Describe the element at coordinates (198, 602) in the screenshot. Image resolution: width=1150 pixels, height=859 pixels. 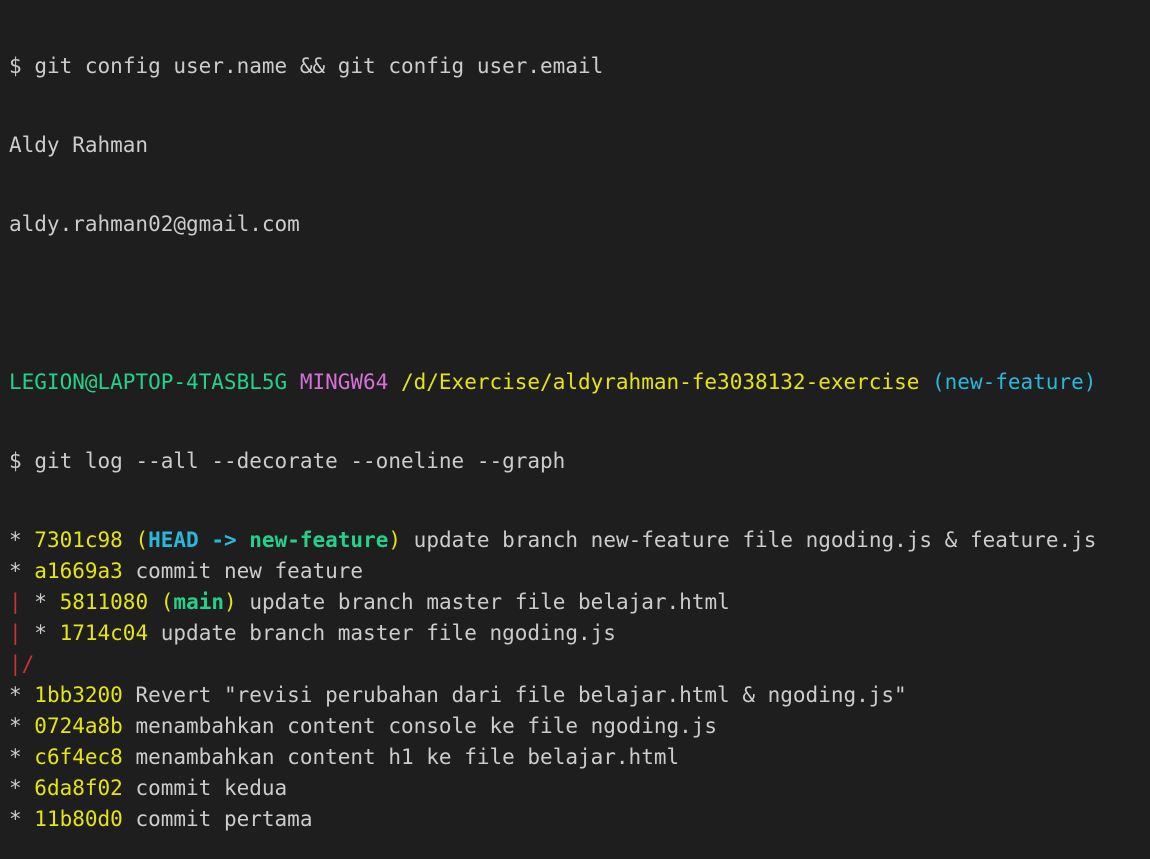
I see `branch-ref: main` at that location.